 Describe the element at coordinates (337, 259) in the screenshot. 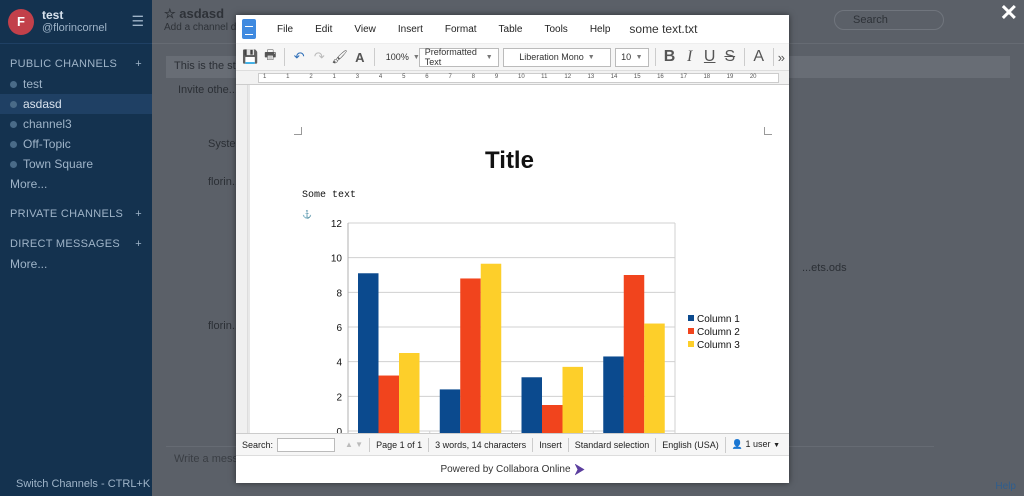

I see `y-tick-label: 10` at that location.